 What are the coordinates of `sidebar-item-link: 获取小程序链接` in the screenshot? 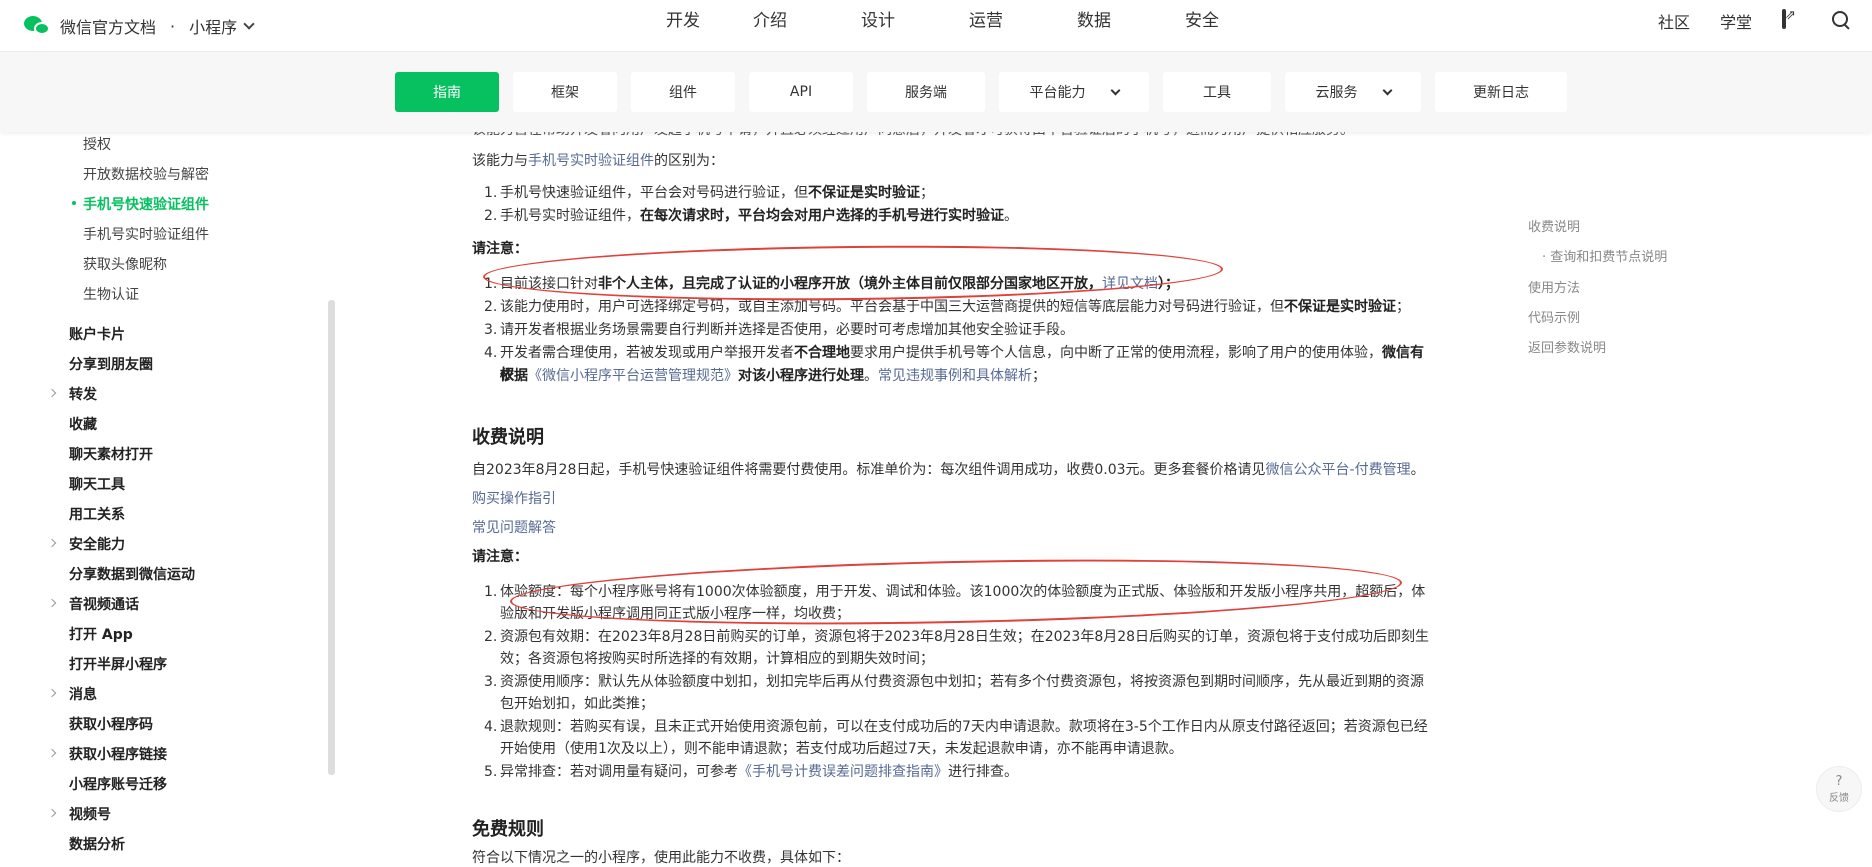 It's located at (118, 754).